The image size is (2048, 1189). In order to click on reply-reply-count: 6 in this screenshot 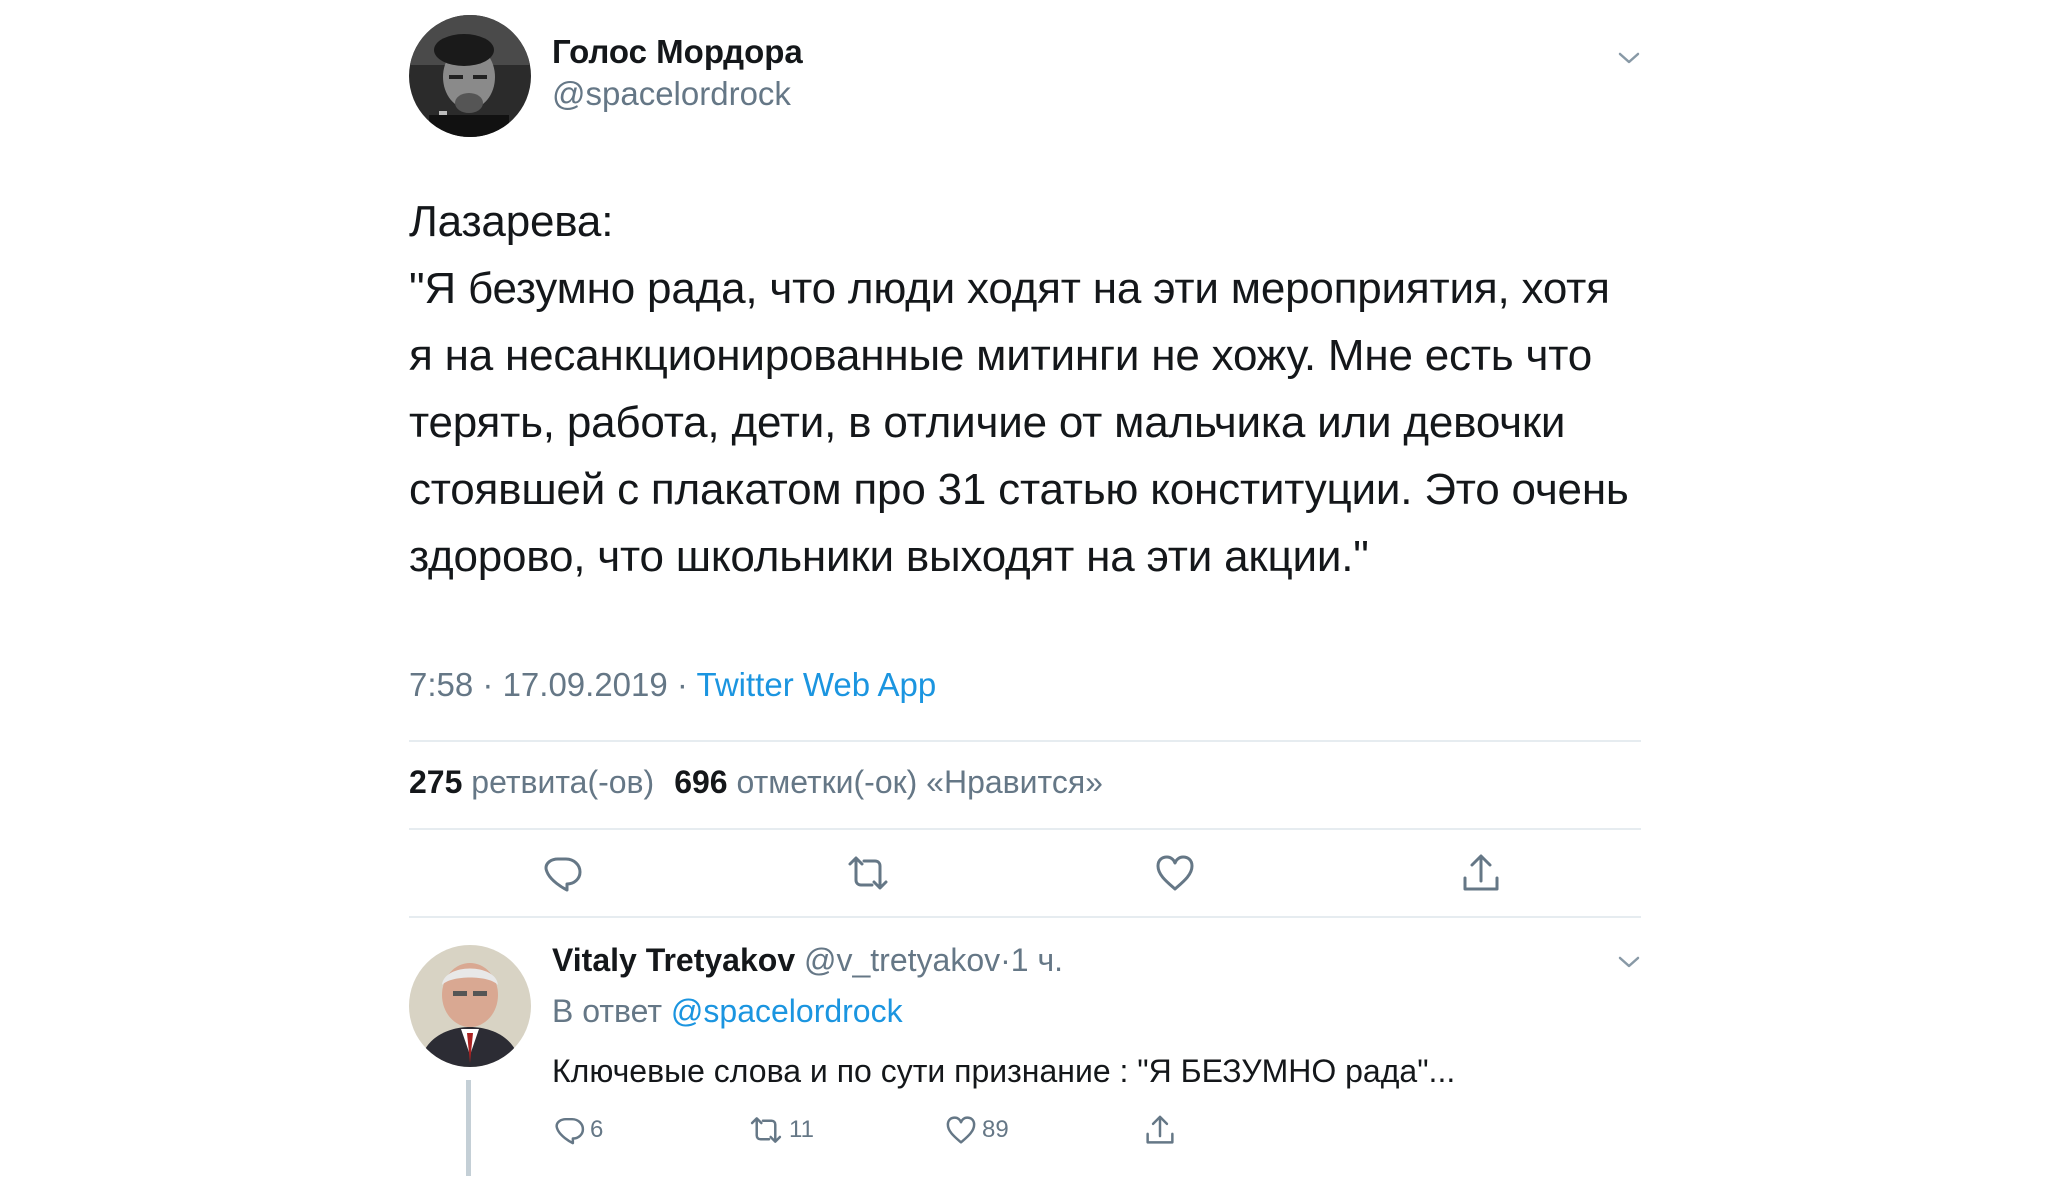, I will do `click(597, 1129)`.